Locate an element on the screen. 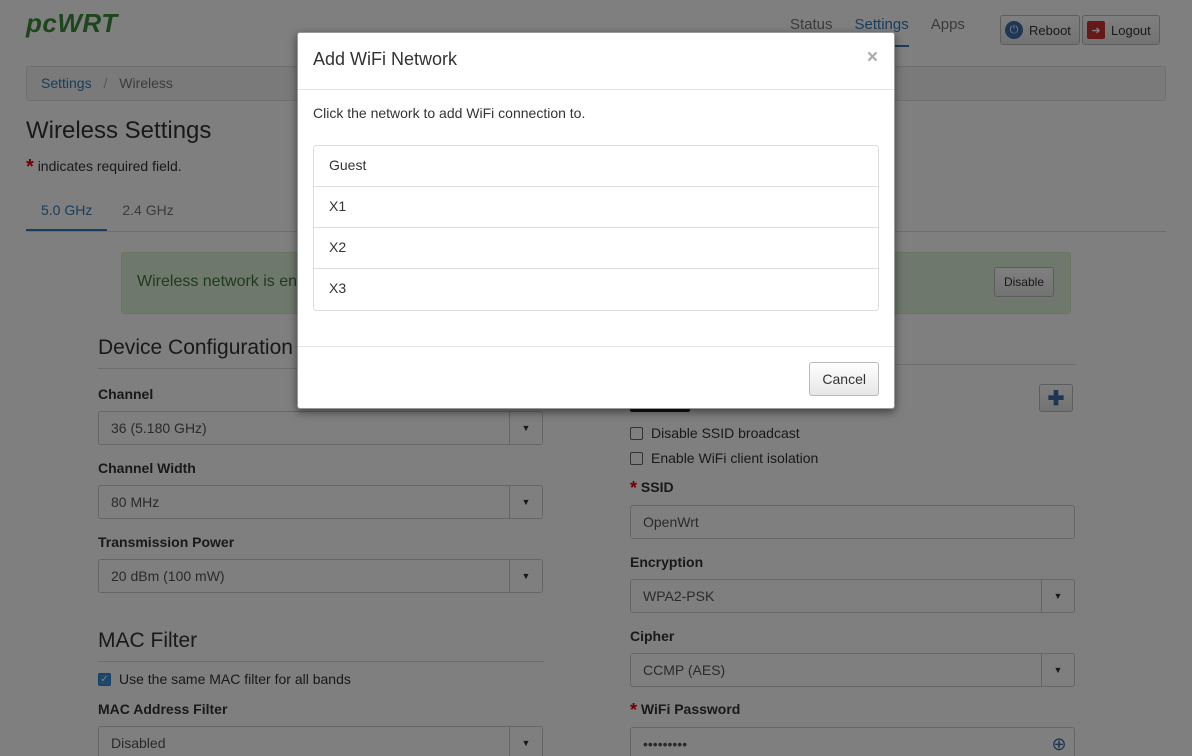 This screenshot has width=1192, height=756. network-list: Guest X1 X2 X3 is located at coordinates (596, 228).